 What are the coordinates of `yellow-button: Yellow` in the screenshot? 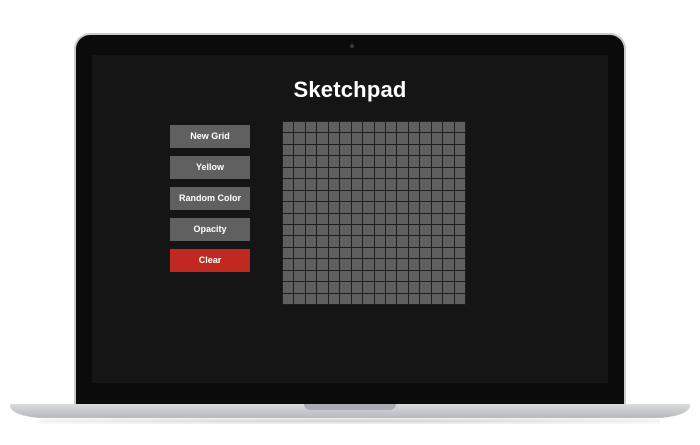 It's located at (210, 167).